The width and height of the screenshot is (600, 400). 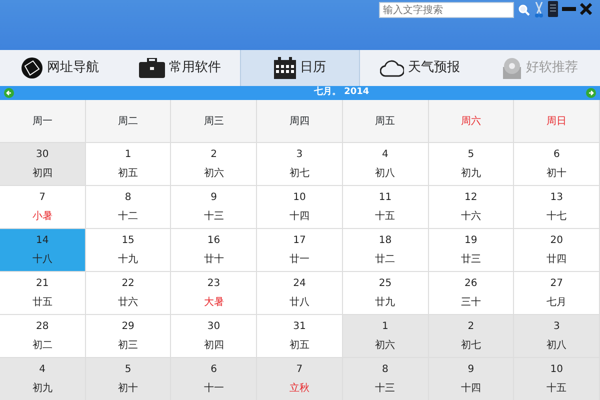 What do you see at coordinates (557, 250) in the screenshot?
I see `day-cell: 20 廿四` at bounding box center [557, 250].